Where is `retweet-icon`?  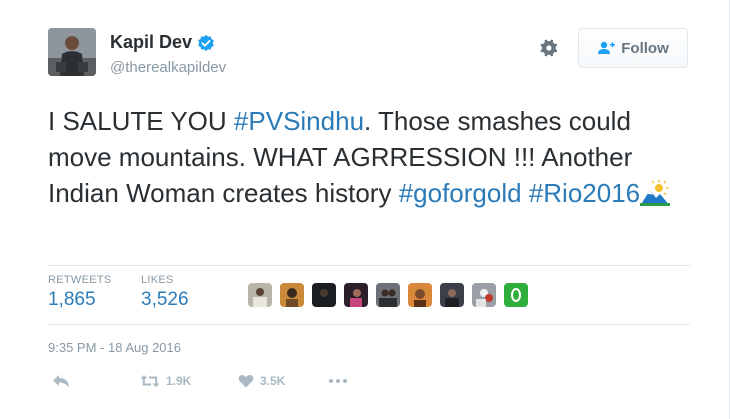
retweet-icon is located at coordinates (150, 381).